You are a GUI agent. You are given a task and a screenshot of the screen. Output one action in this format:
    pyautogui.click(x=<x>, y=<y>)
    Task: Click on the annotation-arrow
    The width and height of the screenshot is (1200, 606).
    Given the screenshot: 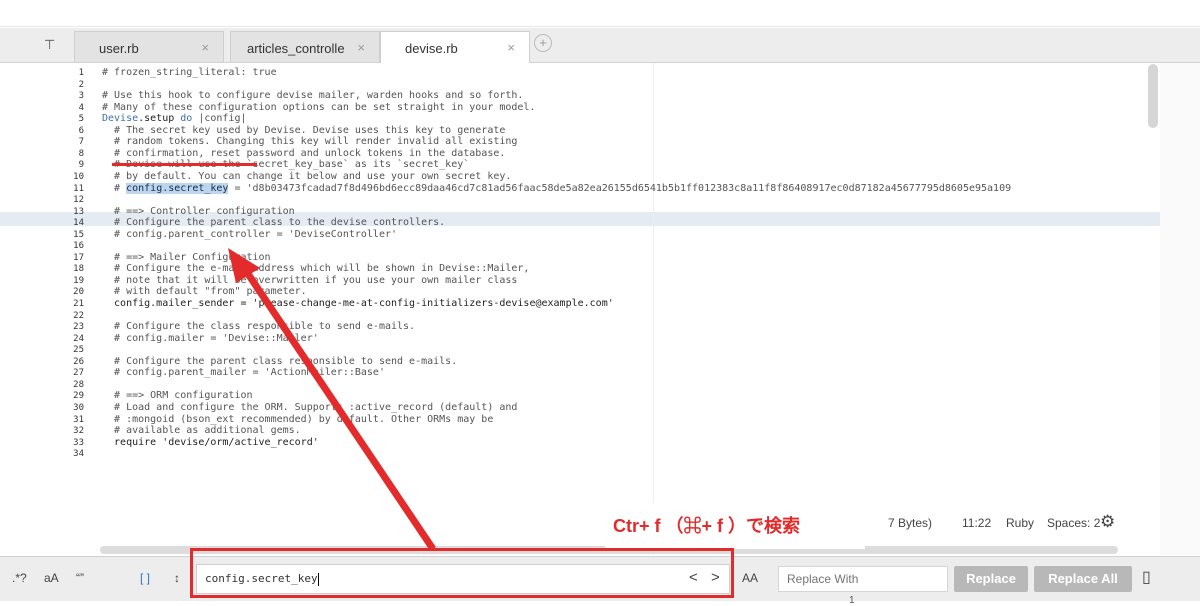 What is the action you would take?
    pyautogui.click(x=332, y=399)
    